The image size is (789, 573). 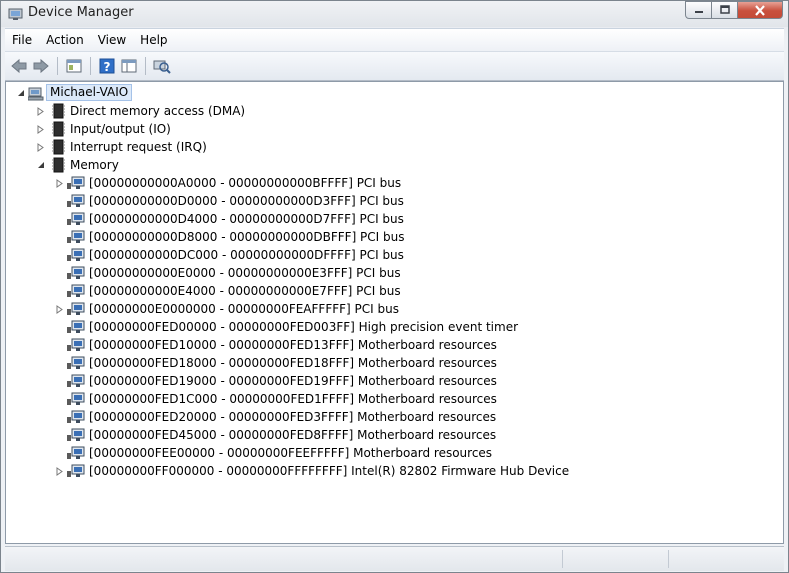 I want to click on menu-help: Help, so click(x=153, y=40).